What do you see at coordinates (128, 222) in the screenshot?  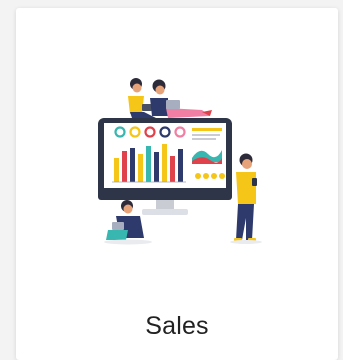 I see `person-sitting-floor` at bounding box center [128, 222].